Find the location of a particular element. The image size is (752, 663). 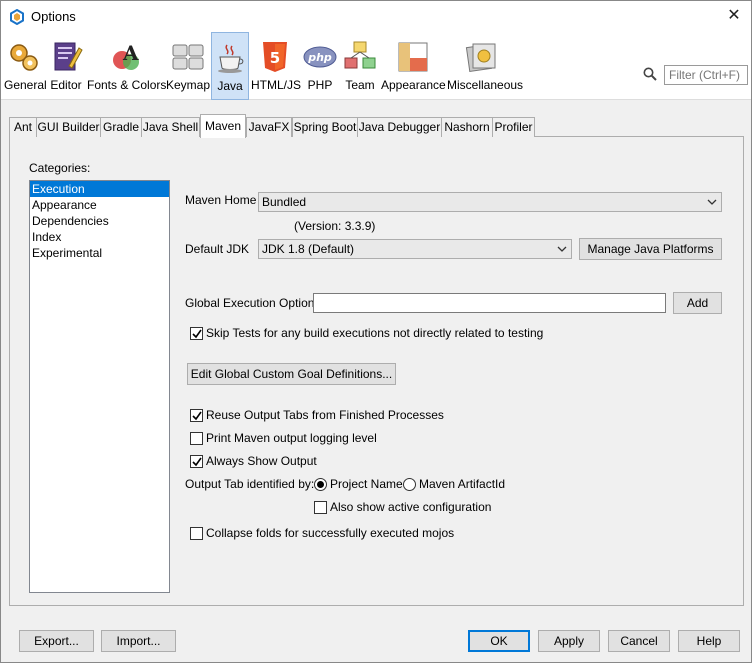

category-label: Keymap is located at coordinates (188, 85).